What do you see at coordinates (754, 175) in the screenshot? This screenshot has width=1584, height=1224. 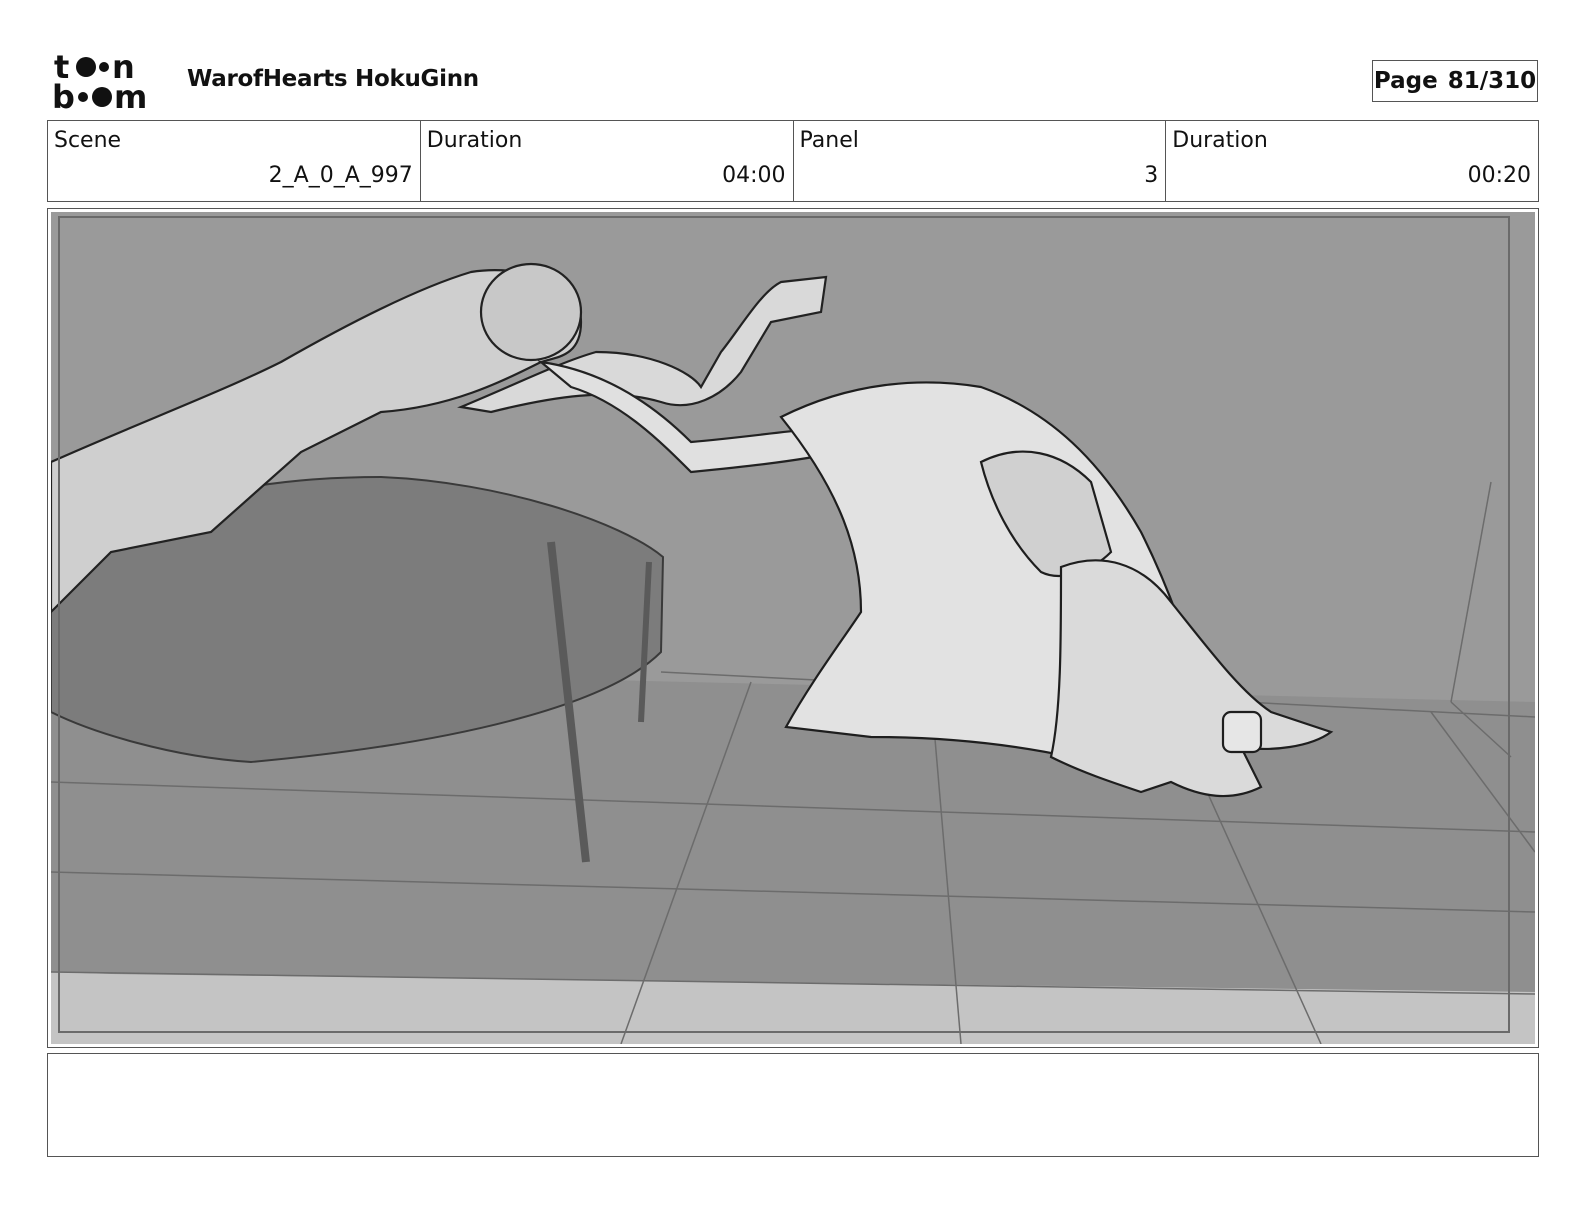 I see `scene-duration-value: 04:00` at bounding box center [754, 175].